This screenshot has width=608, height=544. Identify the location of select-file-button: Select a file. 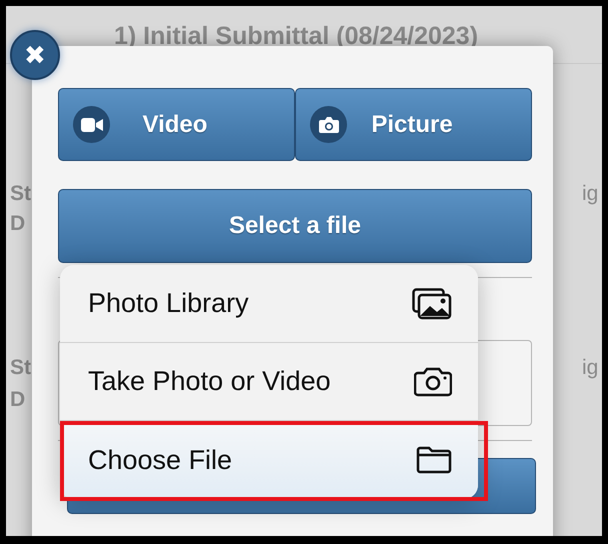
(295, 226).